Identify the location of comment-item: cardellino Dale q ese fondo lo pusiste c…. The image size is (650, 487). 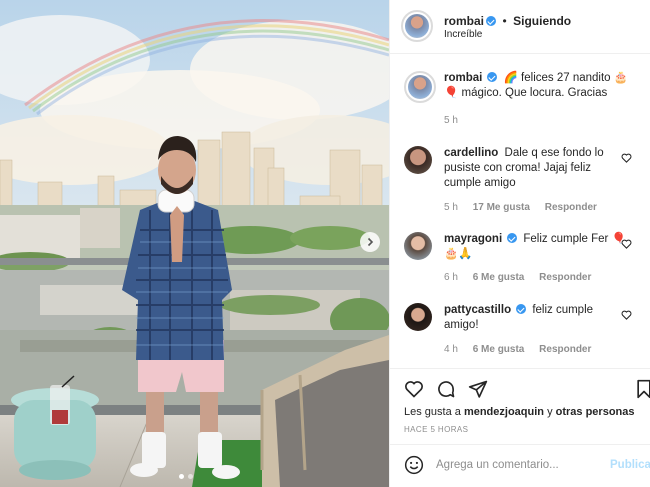
(524, 181).